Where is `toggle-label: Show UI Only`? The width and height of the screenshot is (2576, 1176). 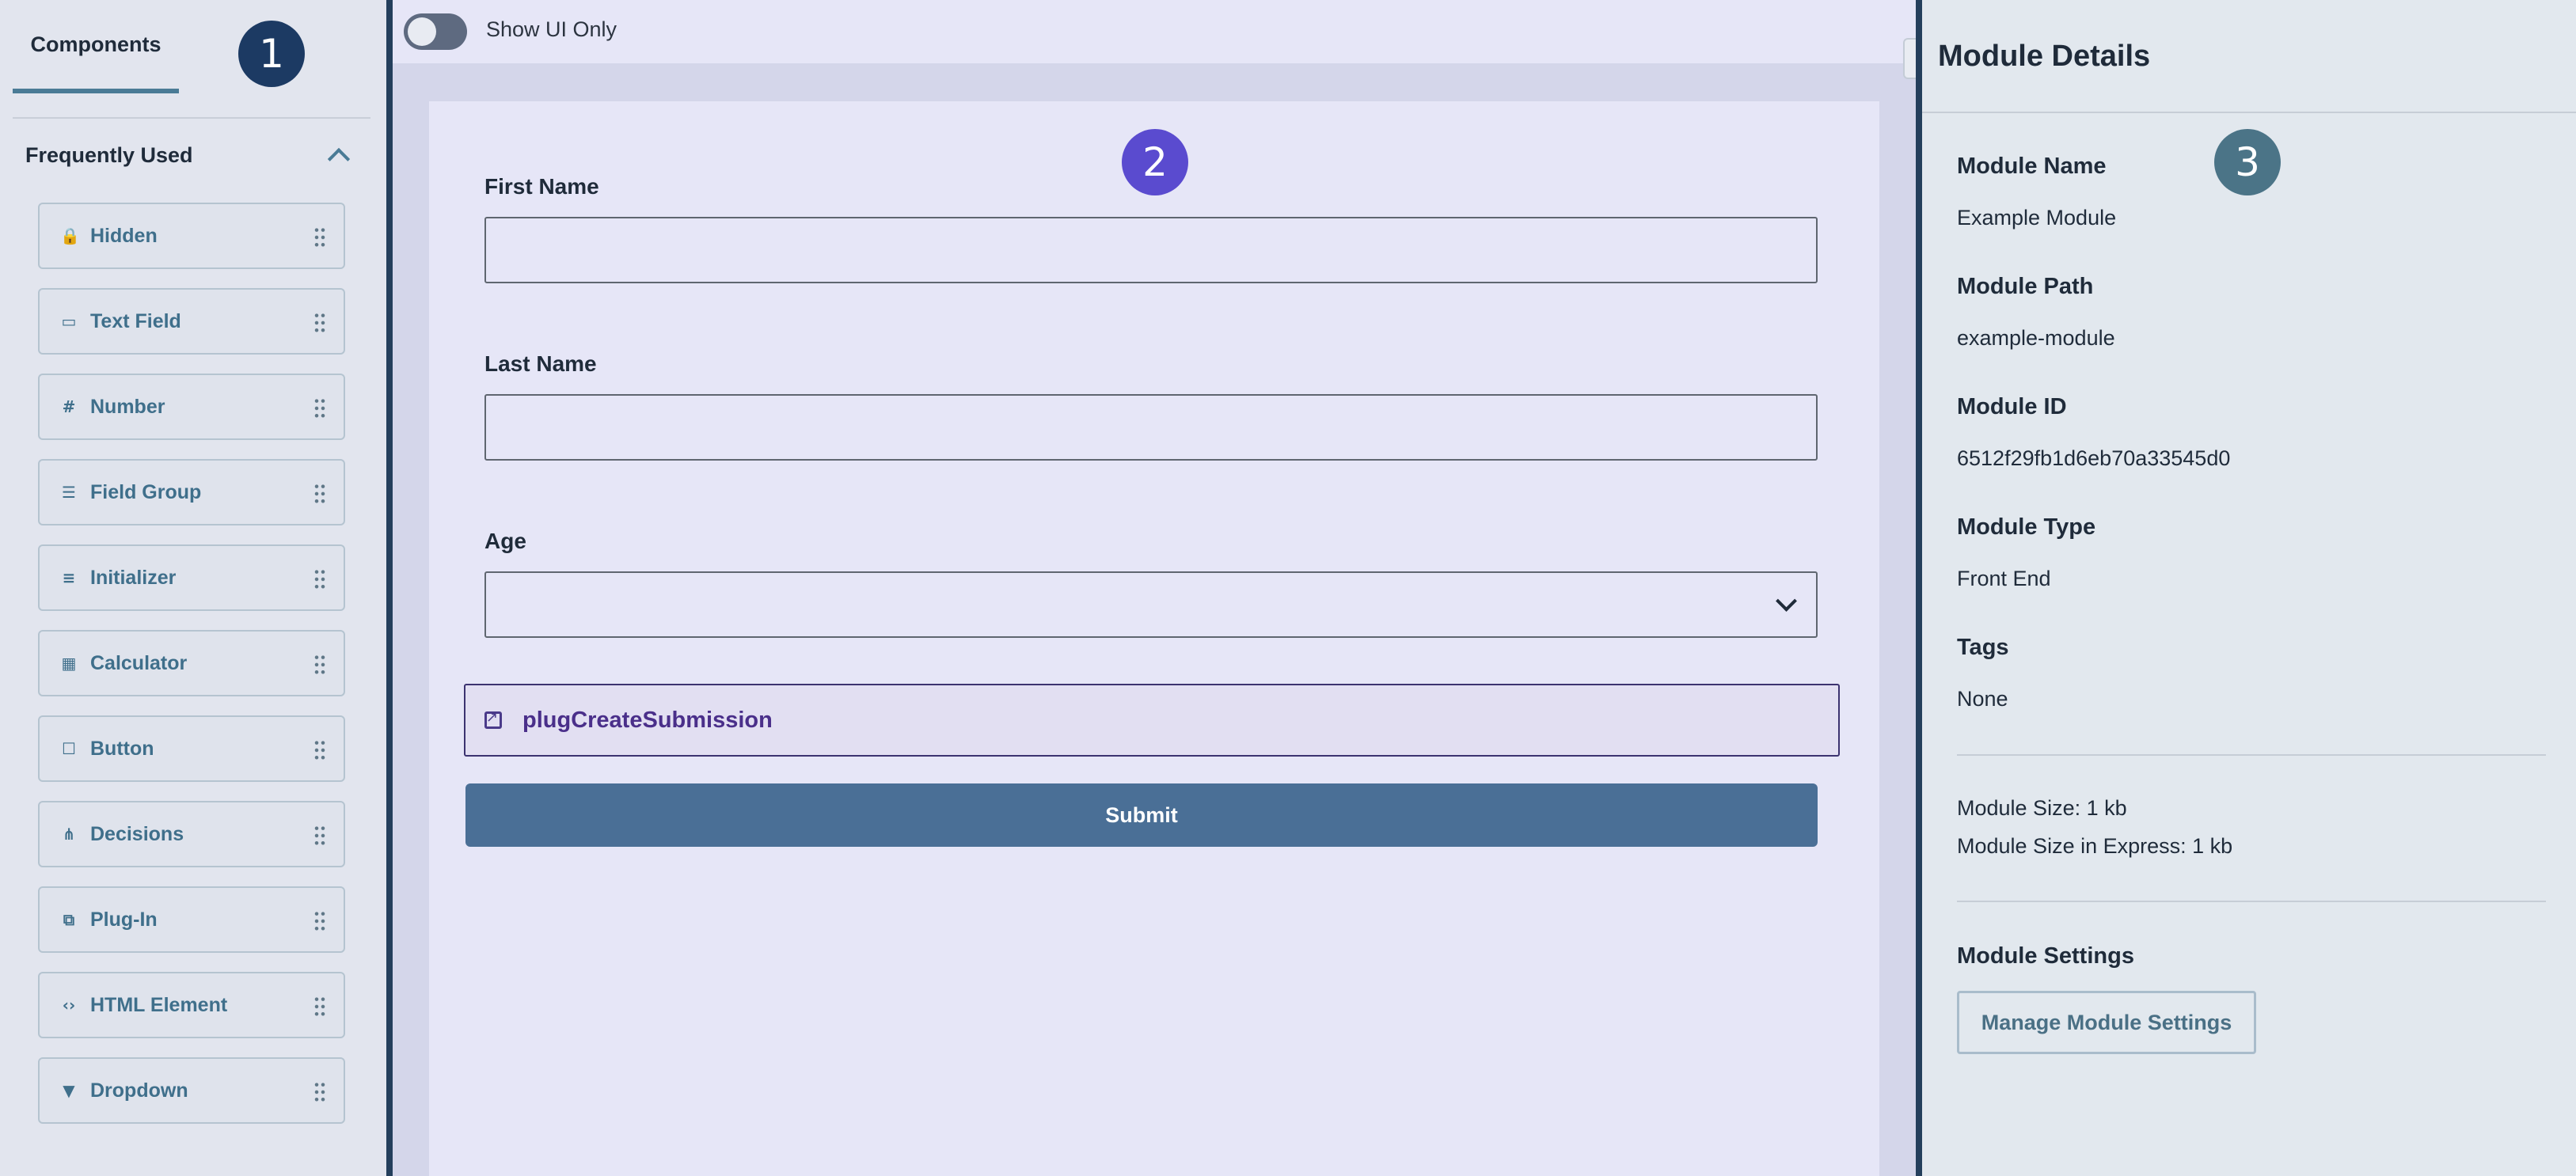
toggle-label: Show UI Only is located at coordinates (551, 29).